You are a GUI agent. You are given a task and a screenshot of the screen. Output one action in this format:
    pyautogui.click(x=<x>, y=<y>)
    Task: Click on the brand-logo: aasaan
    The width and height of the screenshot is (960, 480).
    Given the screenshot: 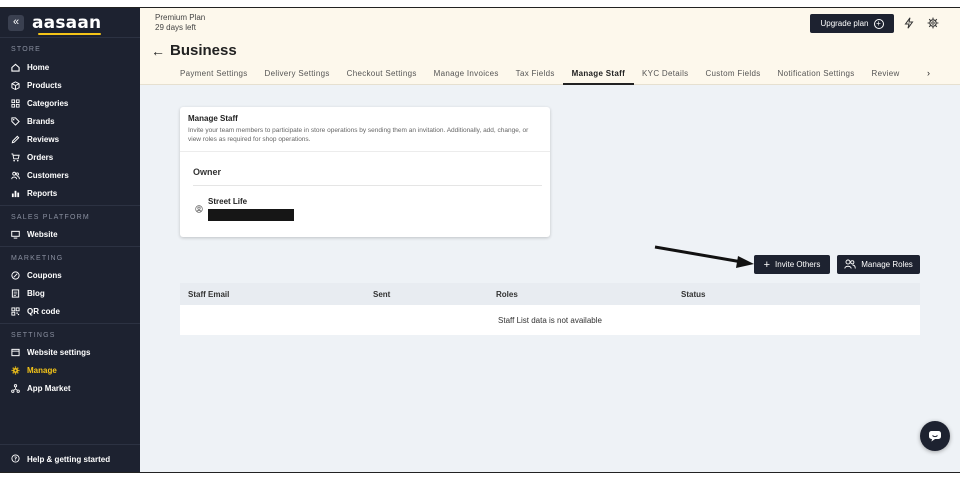 What is the action you would take?
    pyautogui.click(x=67, y=23)
    